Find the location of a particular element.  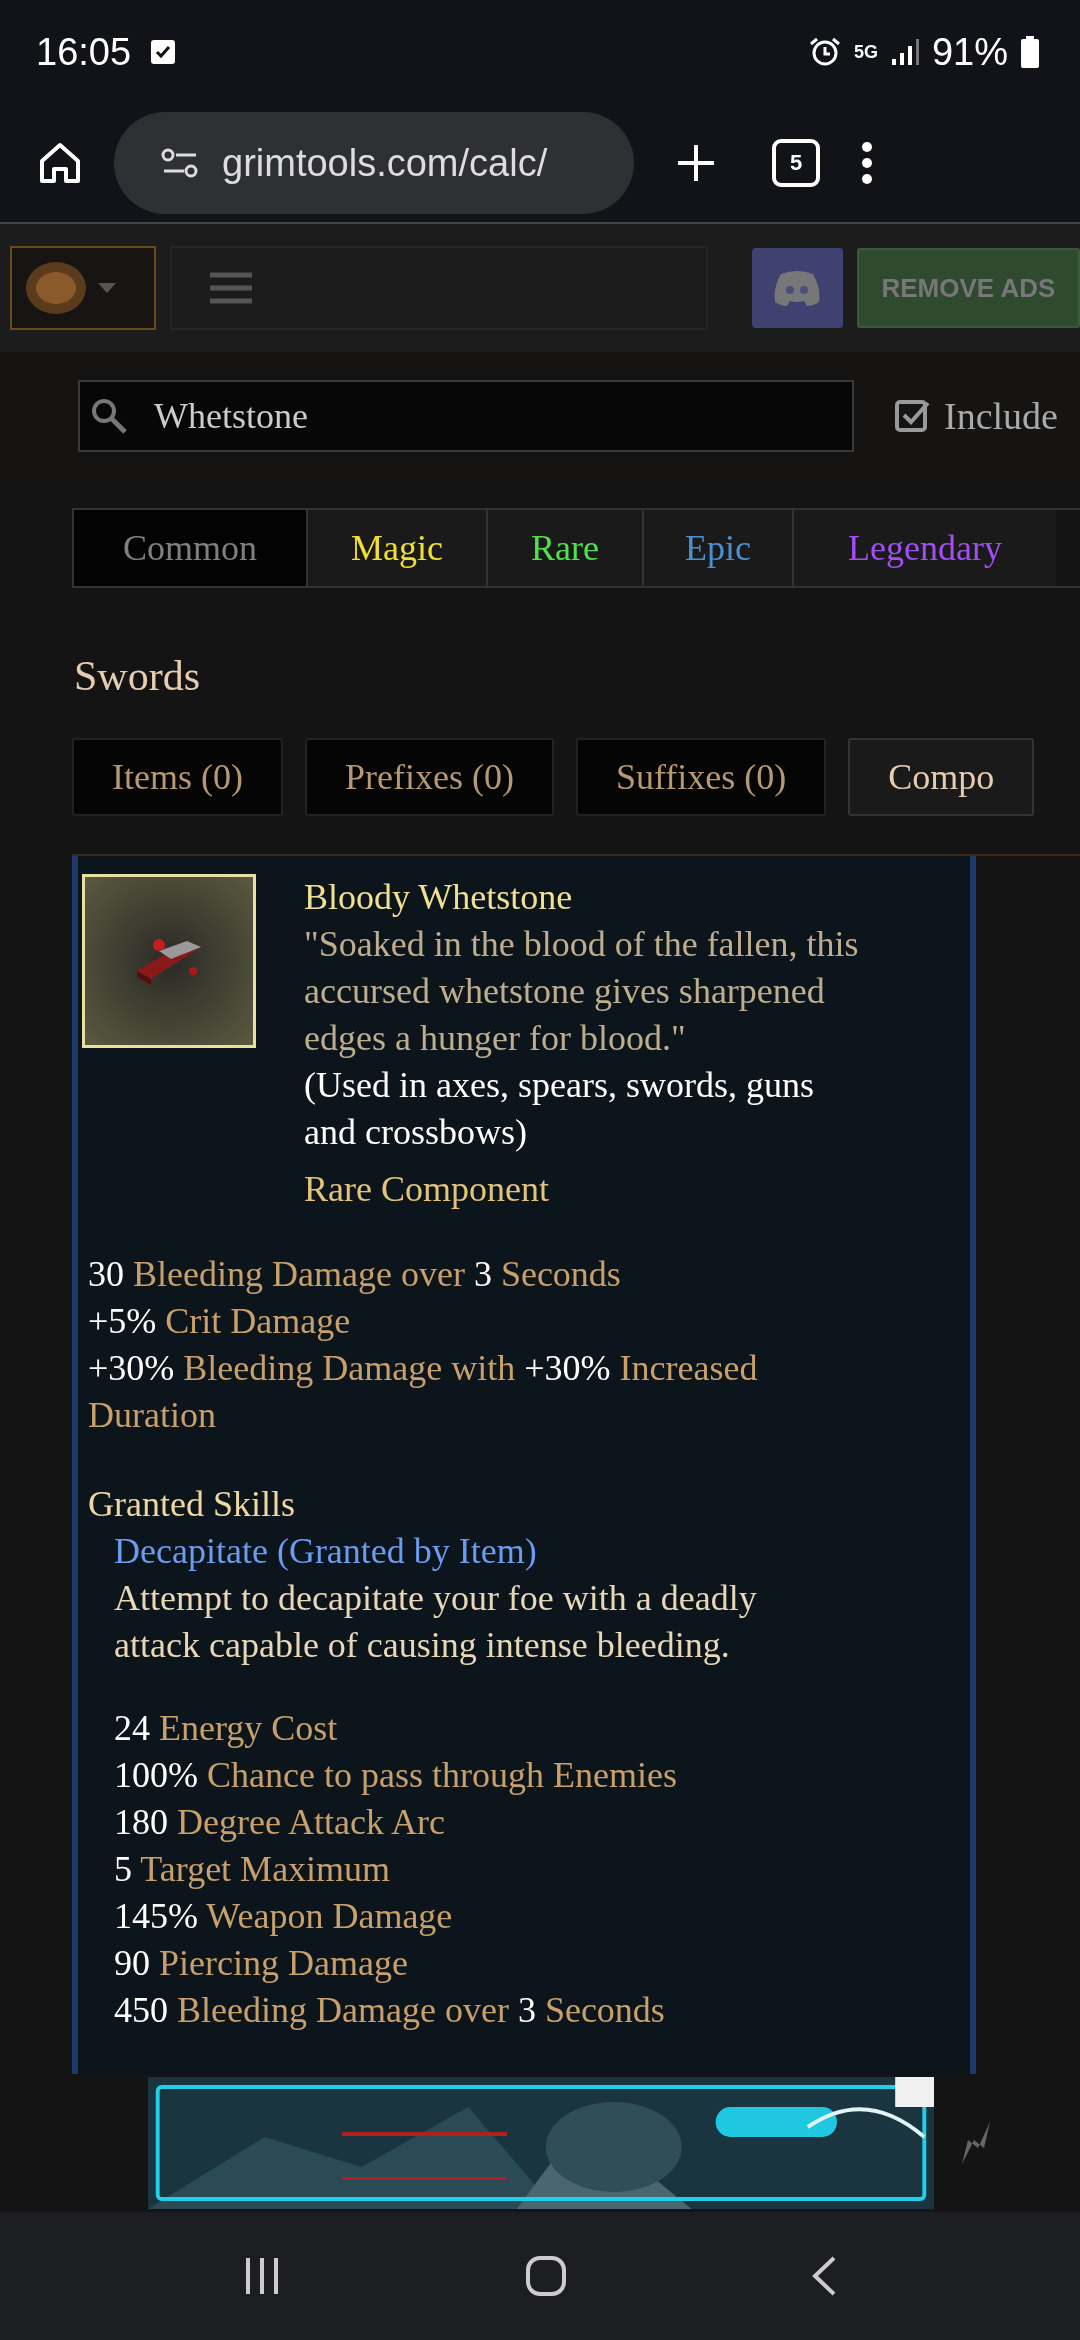

checkbox-notification-icon is located at coordinates (163, 52).